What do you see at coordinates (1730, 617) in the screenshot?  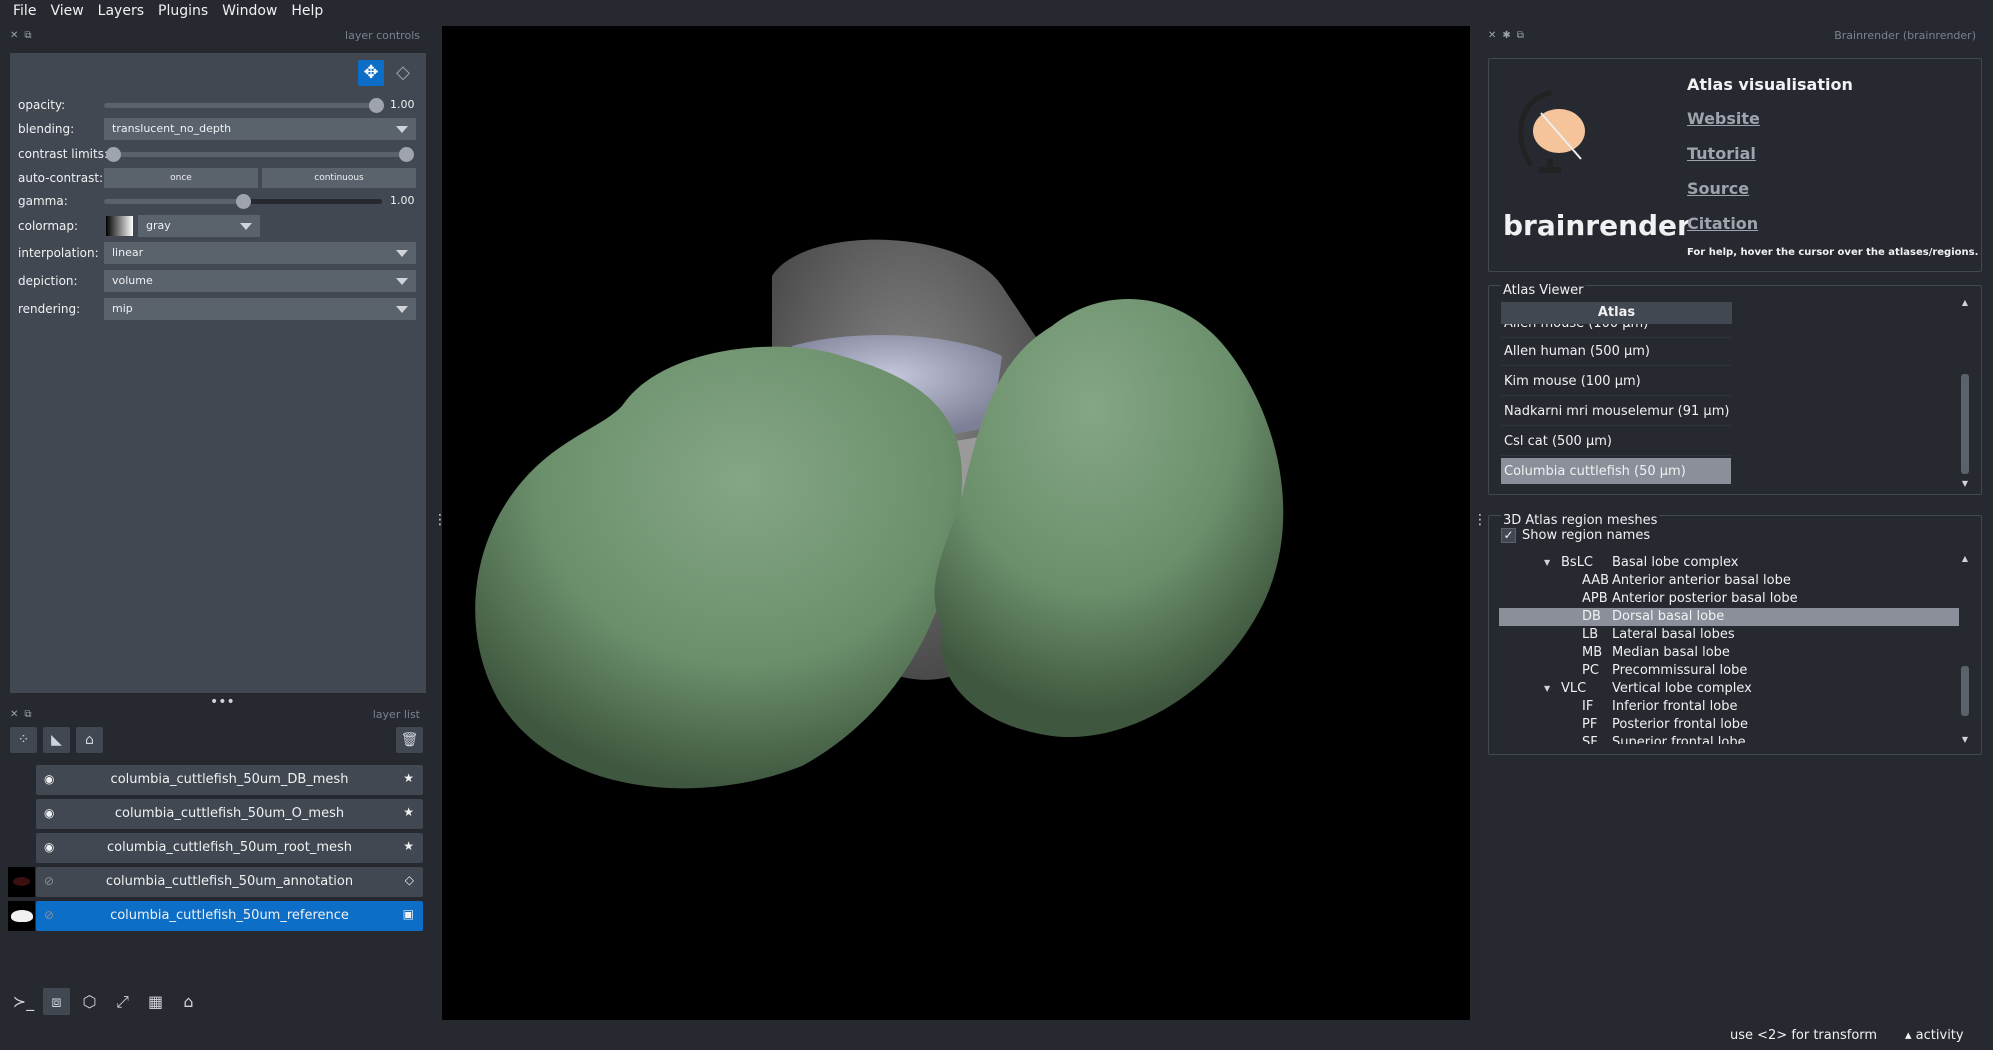 I see `tree-row-selected: DB Dorsal basal lobe` at bounding box center [1730, 617].